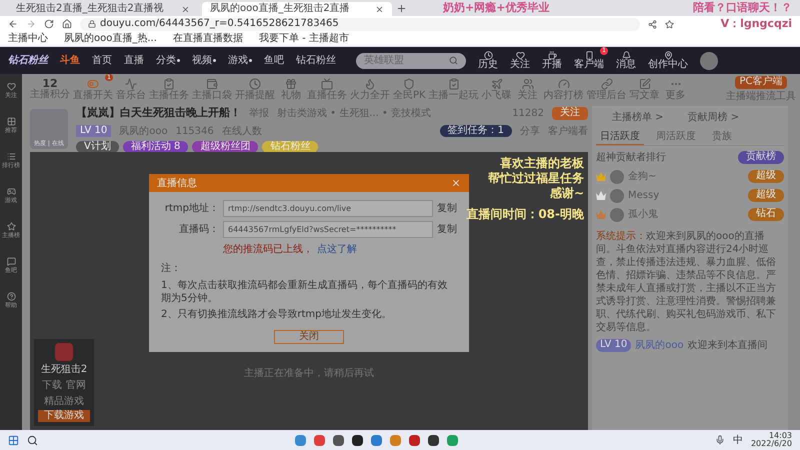 This screenshot has height=450, width=800. What do you see at coordinates (64, 416) in the screenshot?
I see `download-button: 下载游戏` at bounding box center [64, 416].